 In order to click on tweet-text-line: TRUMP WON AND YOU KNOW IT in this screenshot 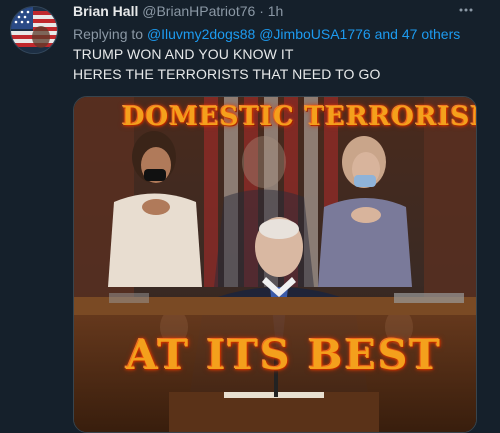, I will do `click(183, 54)`.